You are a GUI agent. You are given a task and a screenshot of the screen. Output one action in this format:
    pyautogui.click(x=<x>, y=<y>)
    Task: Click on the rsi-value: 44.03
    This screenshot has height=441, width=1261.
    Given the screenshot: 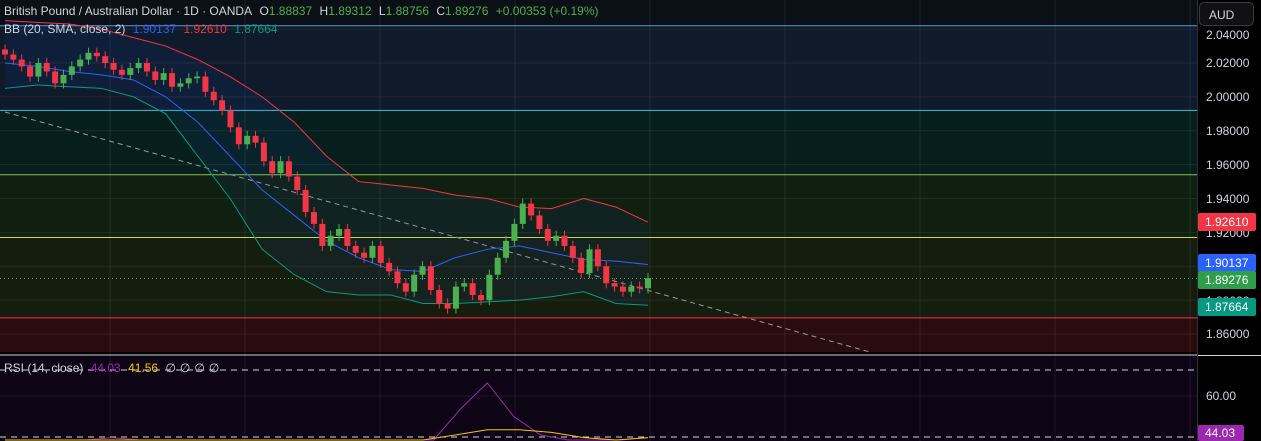 What is the action you would take?
    pyautogui.click(x=105, y=368)
    